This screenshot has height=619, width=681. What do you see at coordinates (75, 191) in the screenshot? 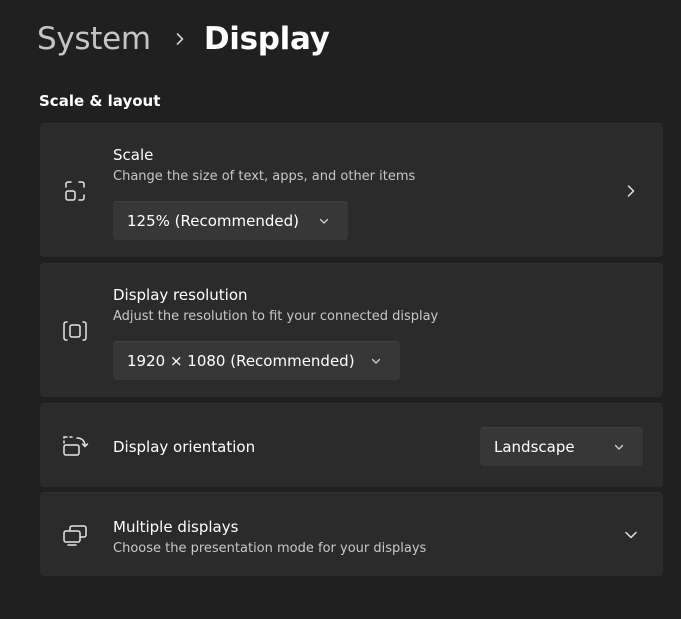
I see `scale-icon` at bounding box center [75, 191].